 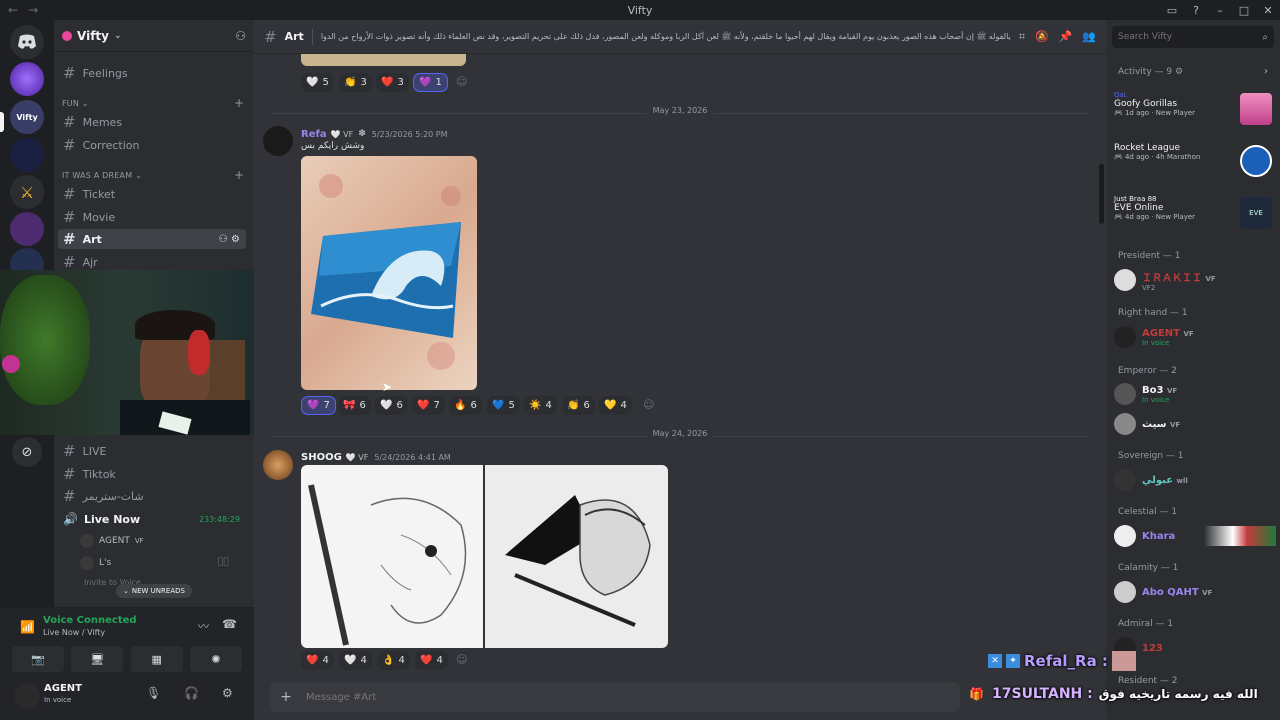 I want to click on headphones-icon: 🎧, so click(x=191, y=693).